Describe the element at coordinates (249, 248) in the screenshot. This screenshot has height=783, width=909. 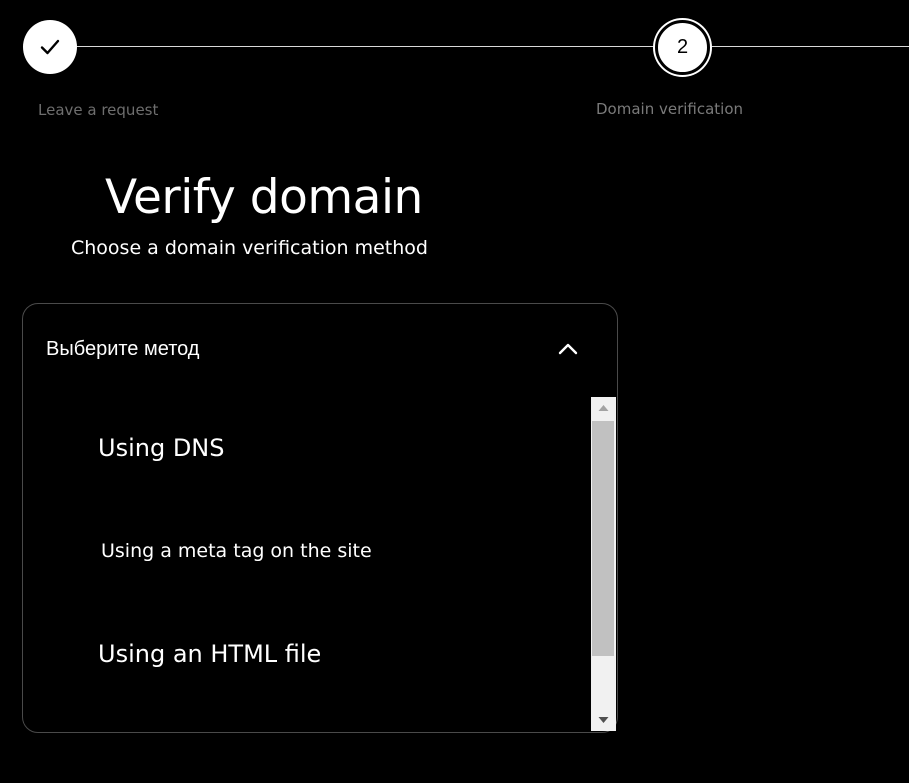
I see `page-subtitle: Choose a domain verification method` at that location.